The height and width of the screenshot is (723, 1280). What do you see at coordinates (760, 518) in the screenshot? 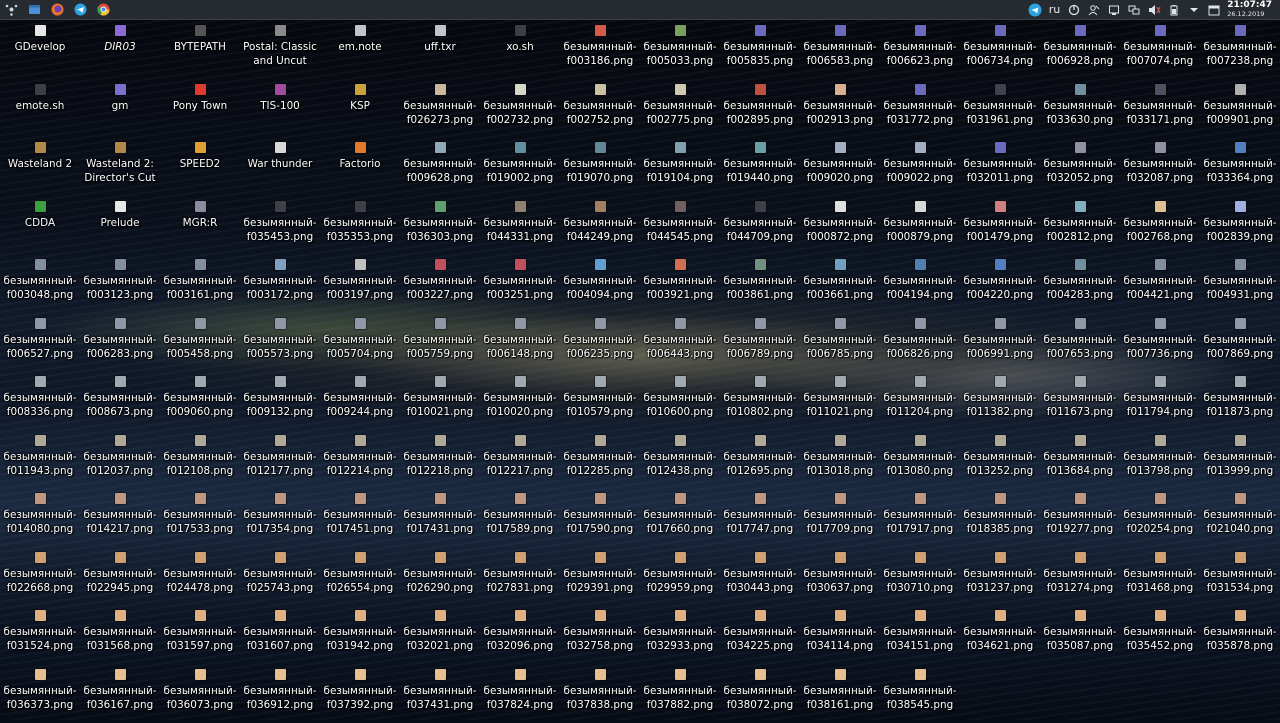
I see `desktop-icon: безымянный-f017747.png` at bounding box center [760, 518].